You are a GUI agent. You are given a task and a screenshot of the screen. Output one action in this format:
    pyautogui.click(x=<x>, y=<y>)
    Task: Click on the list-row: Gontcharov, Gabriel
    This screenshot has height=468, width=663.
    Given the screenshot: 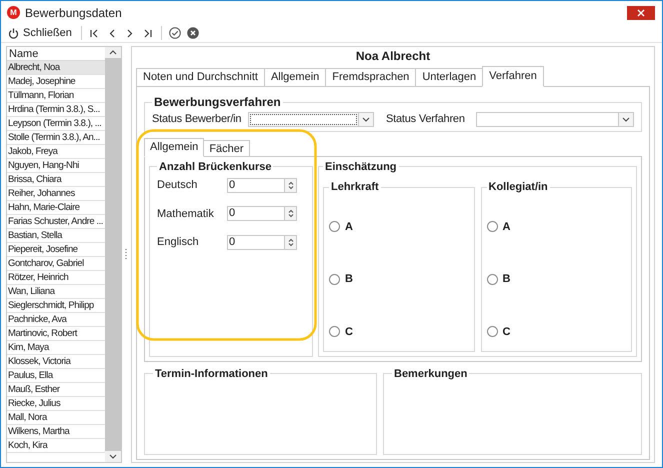 What is the action you would take?
    pyautogui.click(x=56, y=264)
    